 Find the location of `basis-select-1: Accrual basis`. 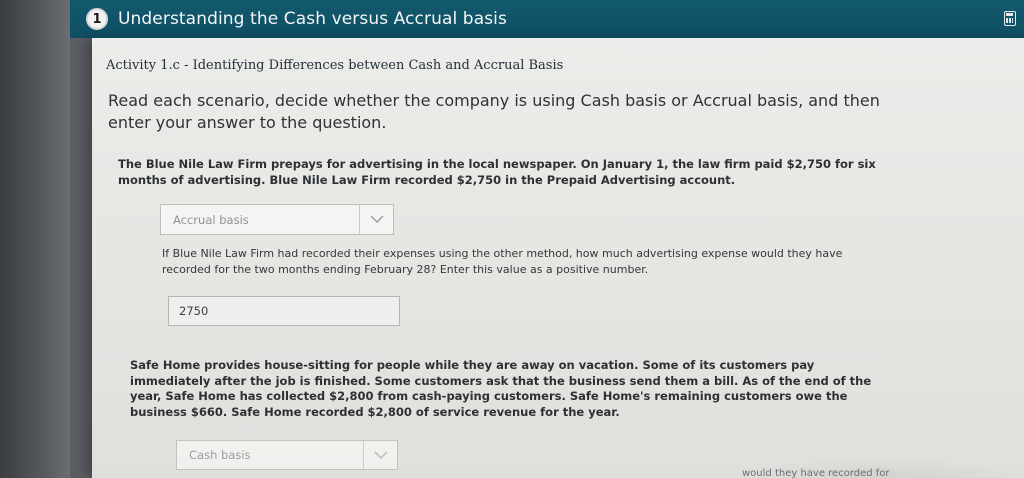

basis-select-1: Accrual basis is located at coordinates (277, 219).